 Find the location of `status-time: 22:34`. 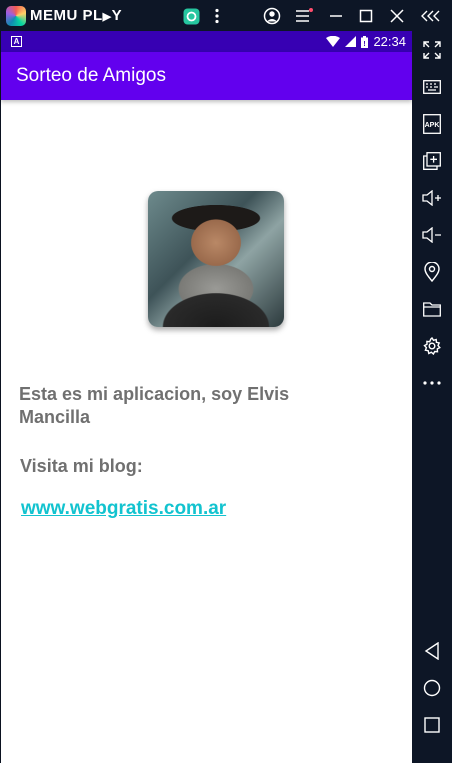

status-time: 22:34 is located at coordinates (389, 41).